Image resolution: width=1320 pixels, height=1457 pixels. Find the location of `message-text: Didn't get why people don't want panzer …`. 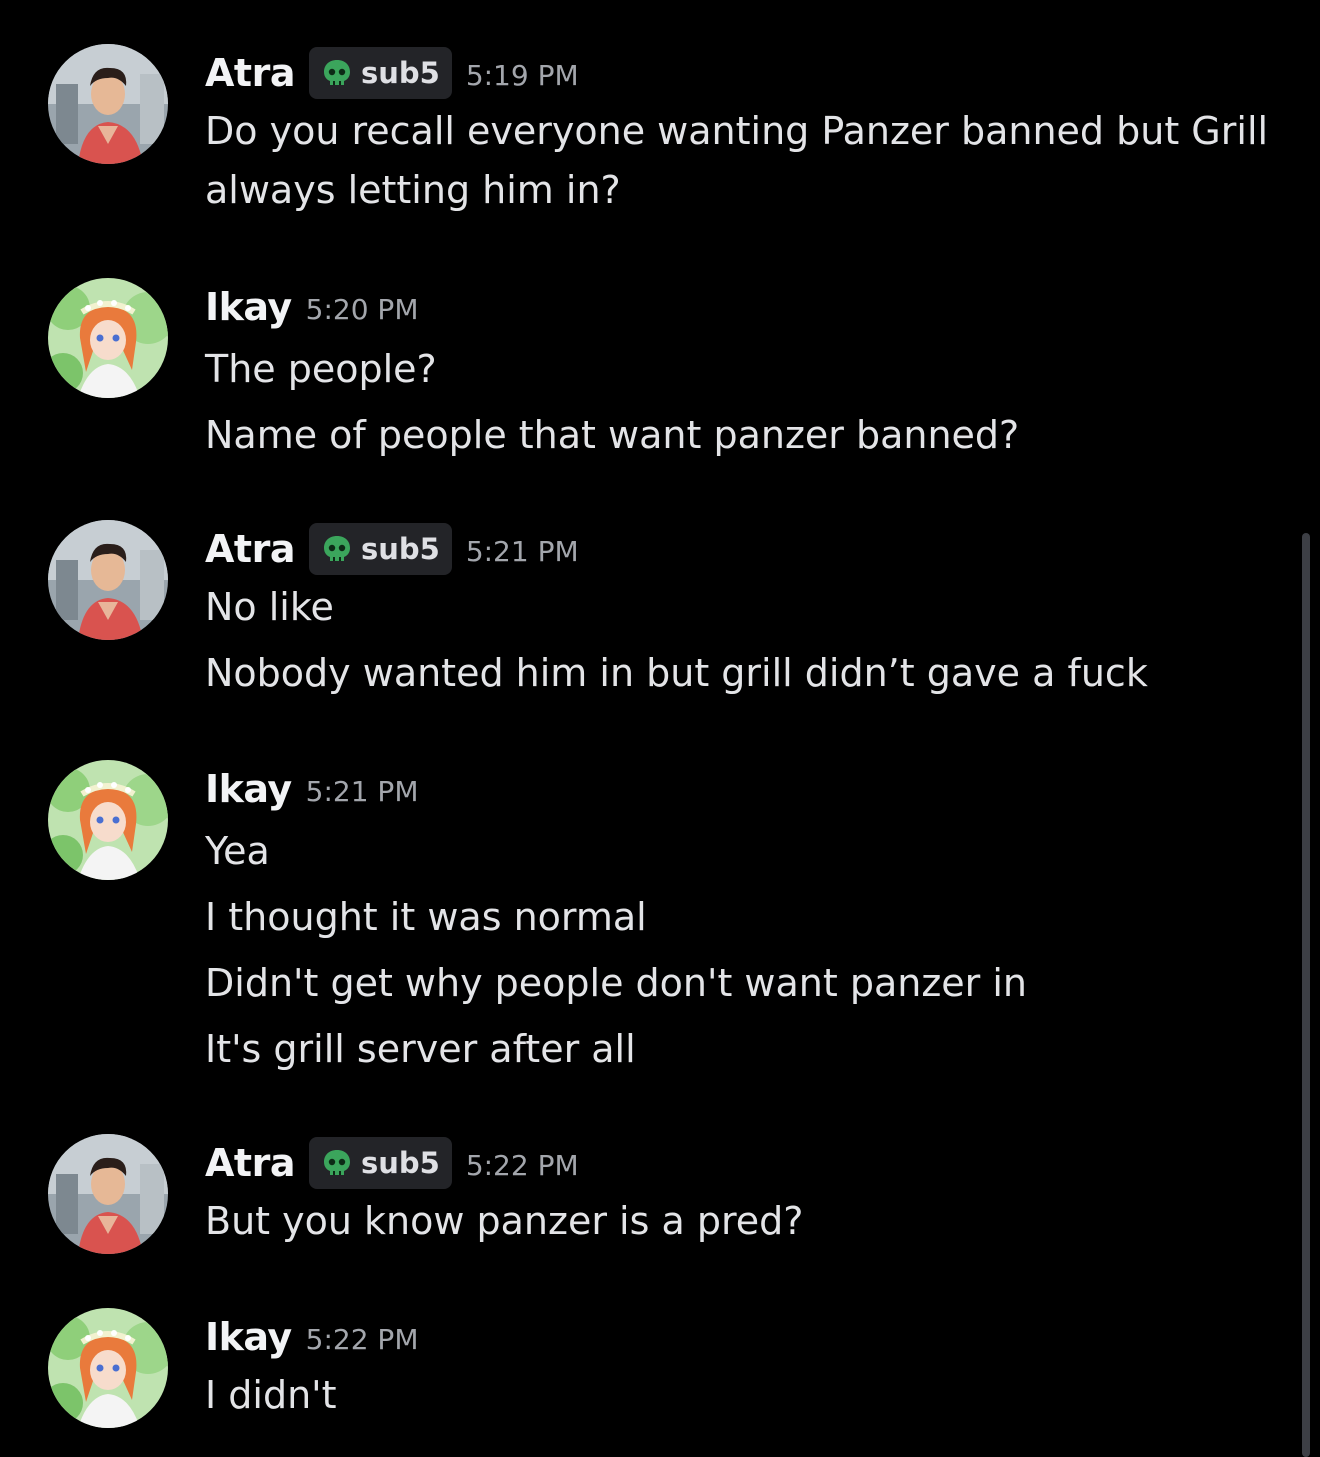

message-text: Didn't get why people don't want panzer … is located at coordinates (616, 983).